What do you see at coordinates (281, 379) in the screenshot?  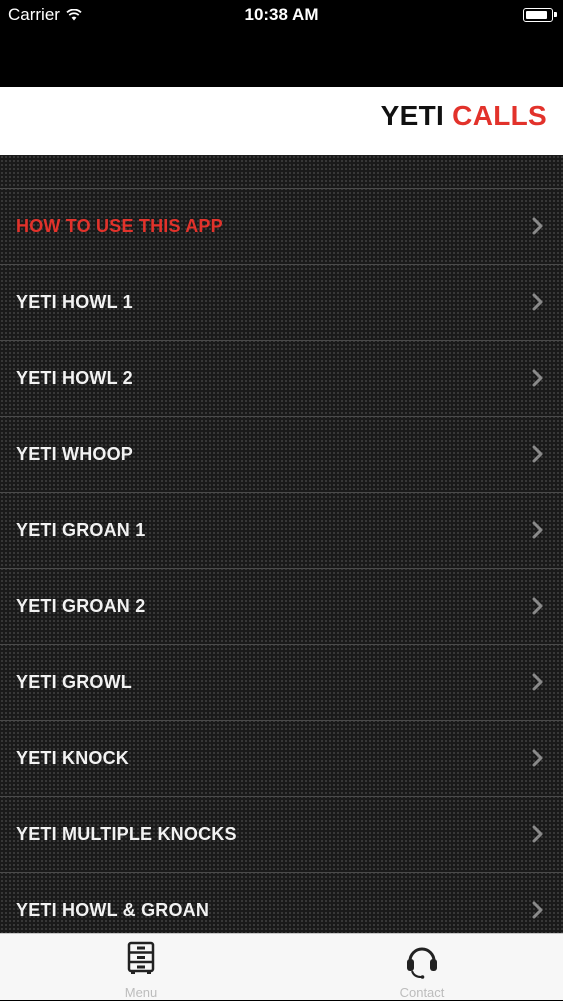 I see `menu-item-yeti-howl-2: YETI HOWL 2` at bounding box center [281, 379].